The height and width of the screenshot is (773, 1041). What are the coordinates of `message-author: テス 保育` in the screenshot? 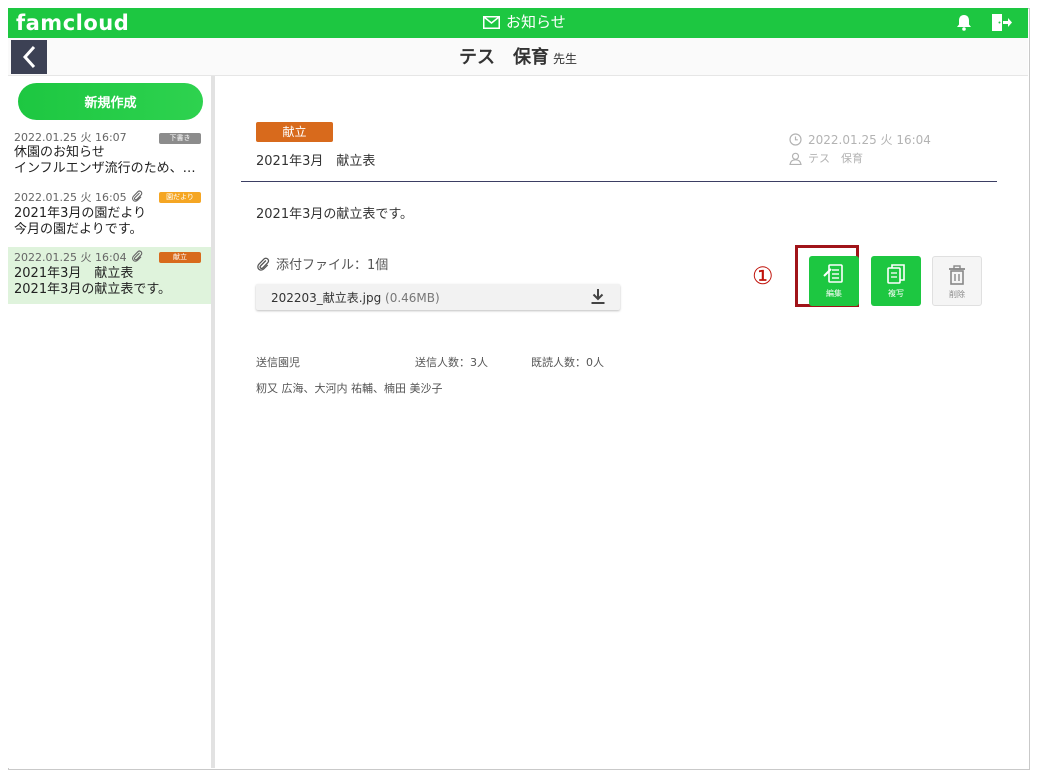 It's located at (826, 158).